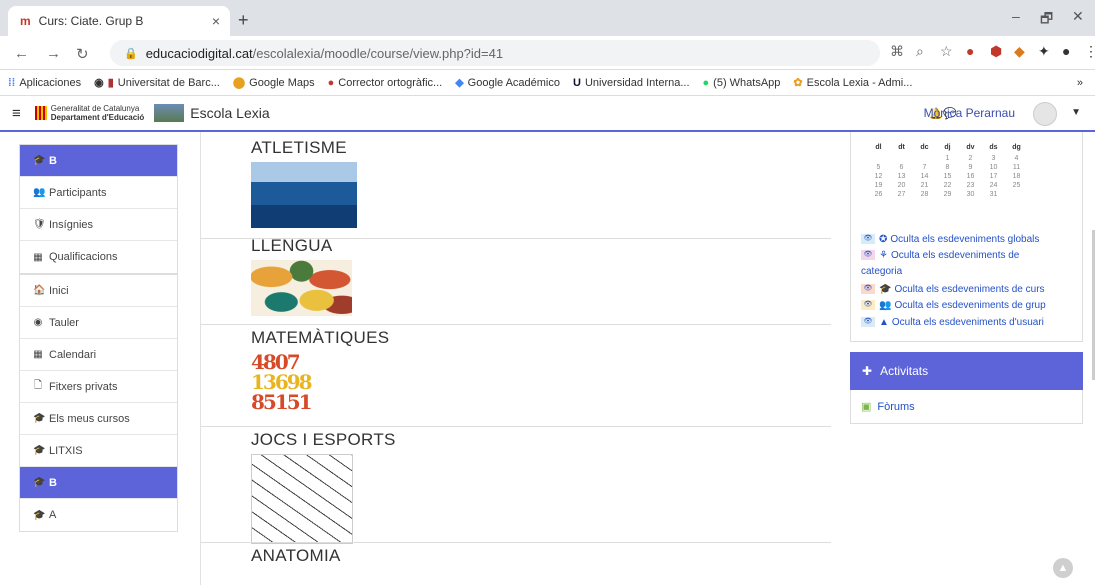 The height and width of the screenshot is (585, 1095). Describe the element at coordinates (924, 176) in the screenshot. I see `calendar-day: 14` at that location.